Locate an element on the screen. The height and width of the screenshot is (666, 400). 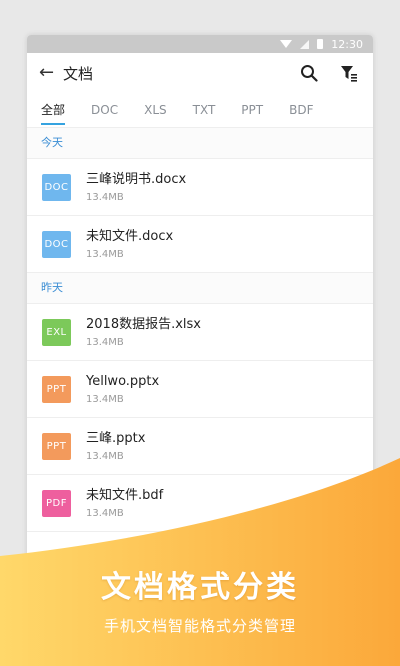
list-item: EXL 2018数据报告.xlsx 13.4MB is located at coordinates (200, 332).